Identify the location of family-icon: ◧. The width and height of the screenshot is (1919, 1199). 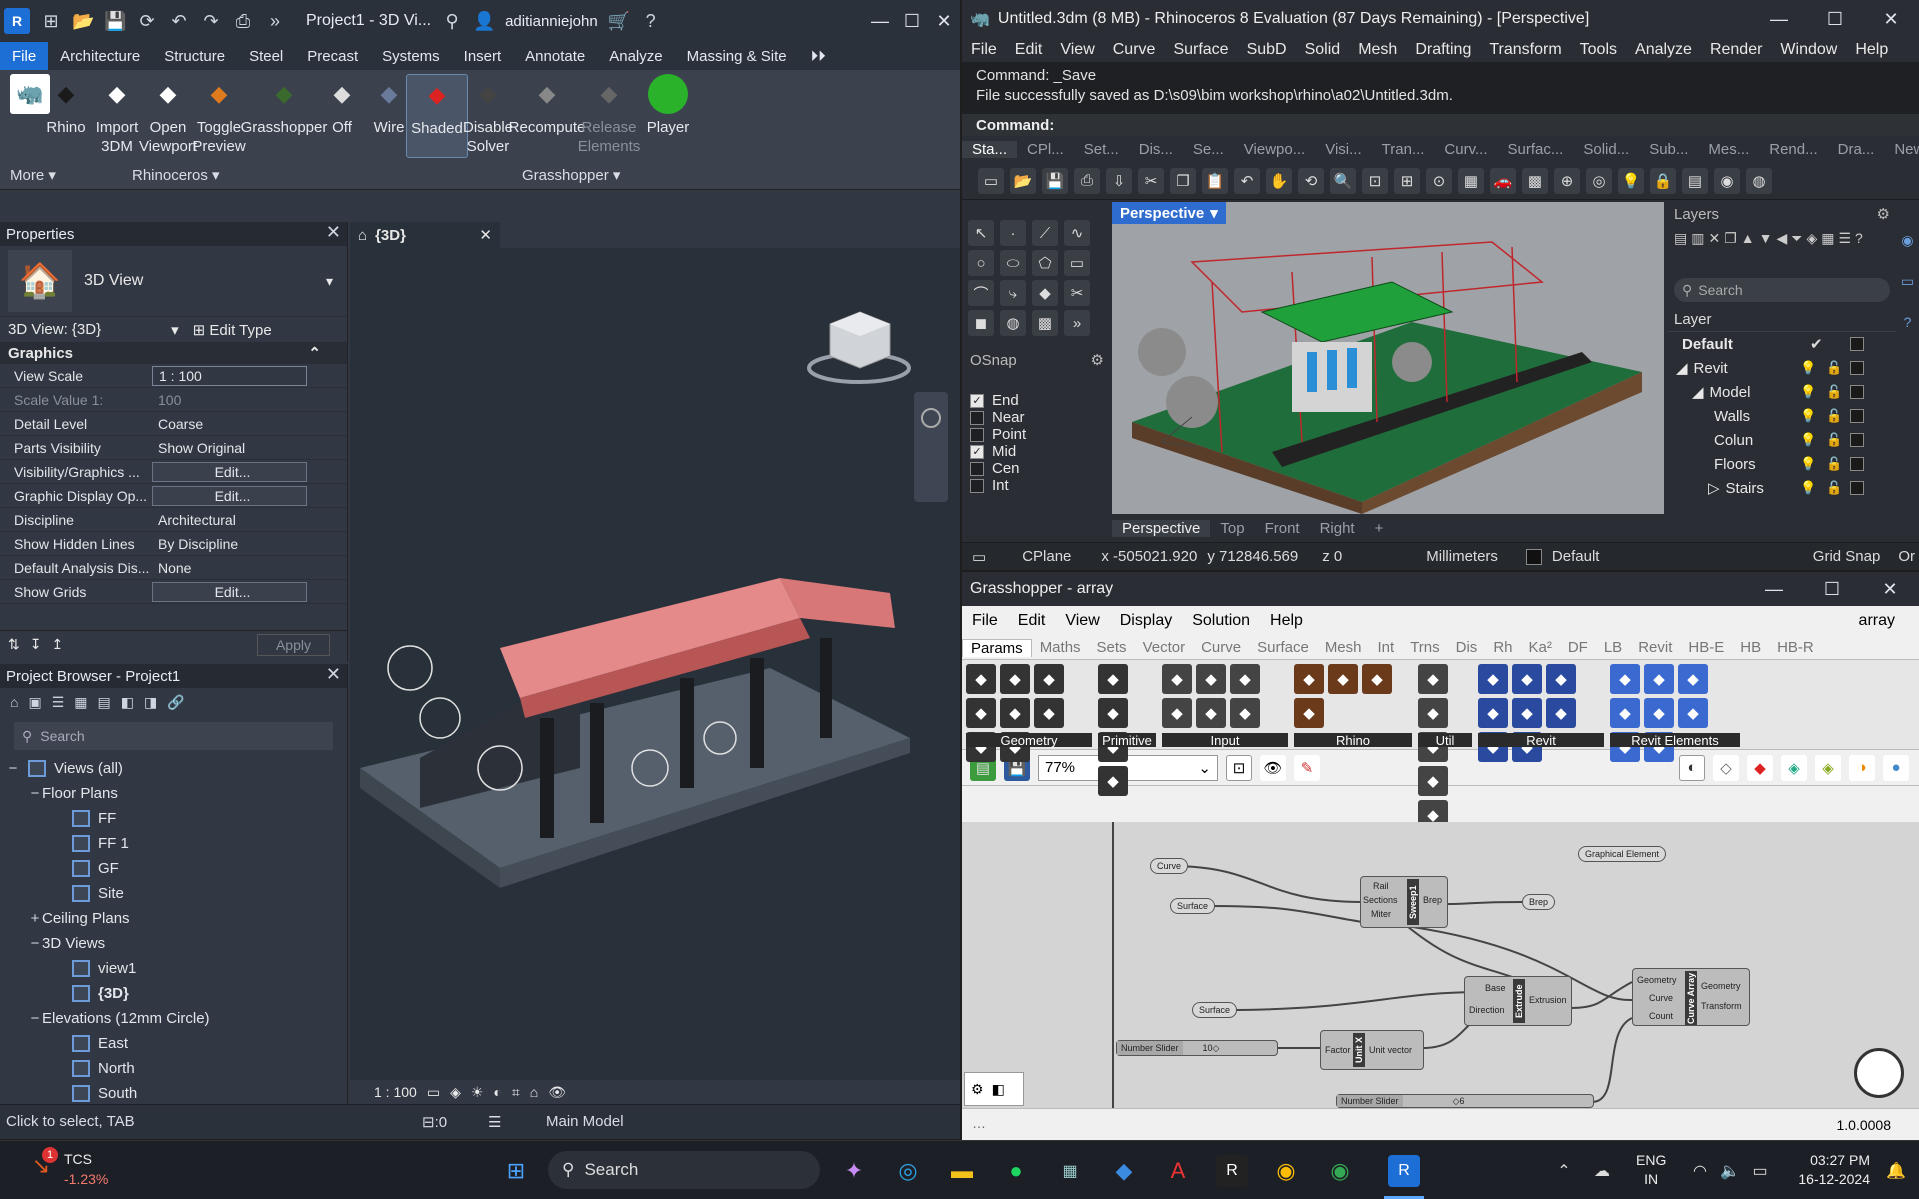
(127, 702).